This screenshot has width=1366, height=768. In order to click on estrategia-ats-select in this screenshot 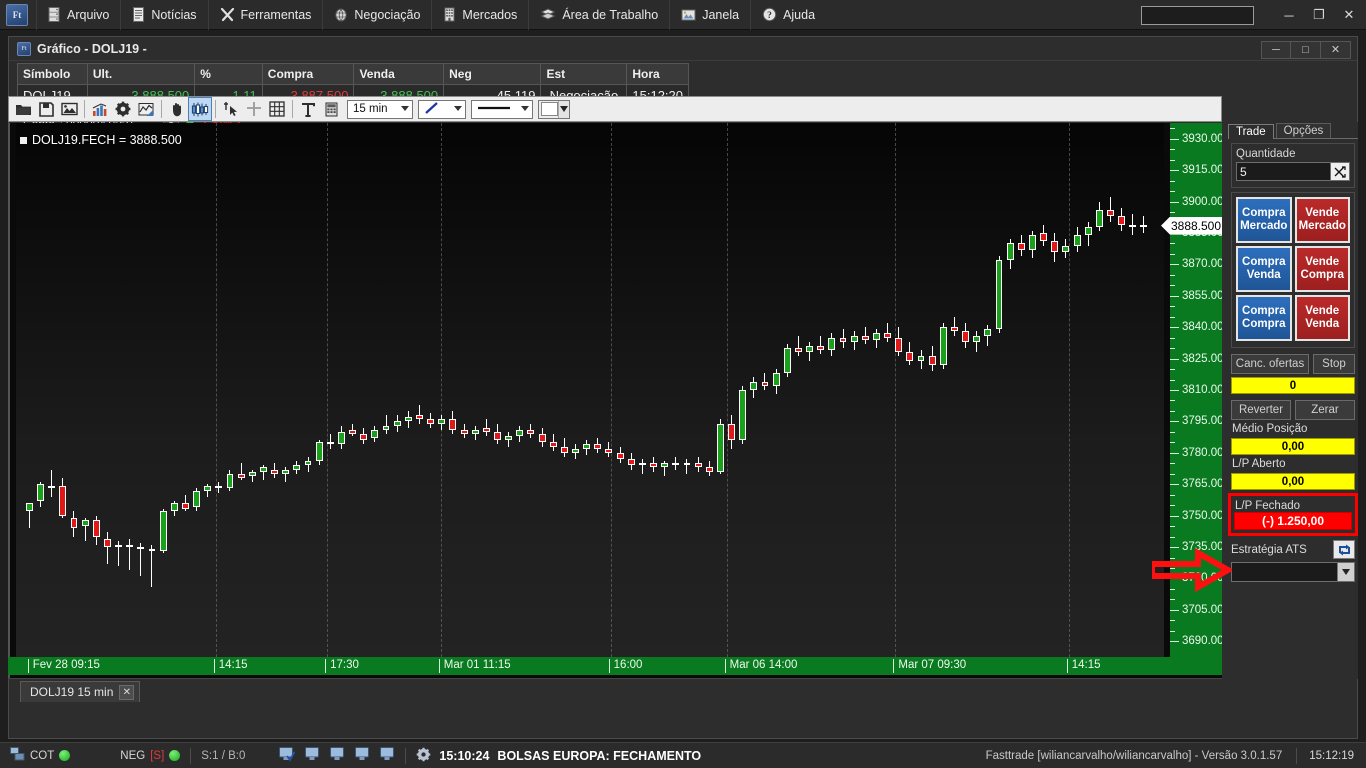, I will do `click(1293, 572)`.